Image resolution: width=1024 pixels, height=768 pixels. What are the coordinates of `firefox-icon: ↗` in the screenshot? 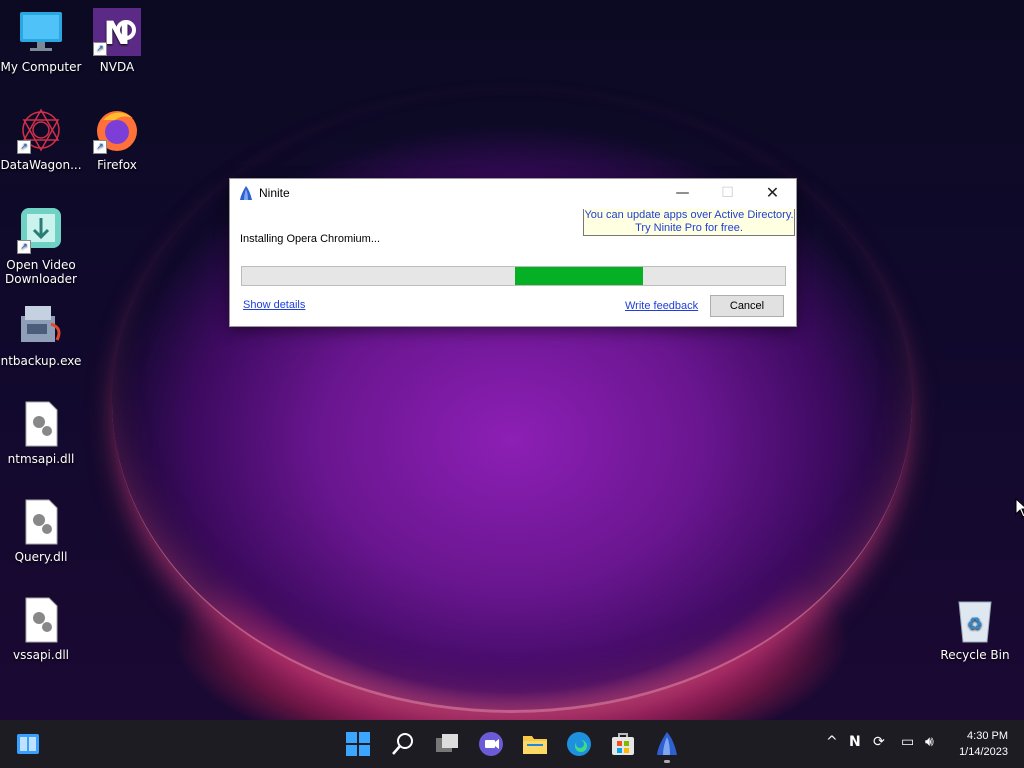 It's located at (117, 130).